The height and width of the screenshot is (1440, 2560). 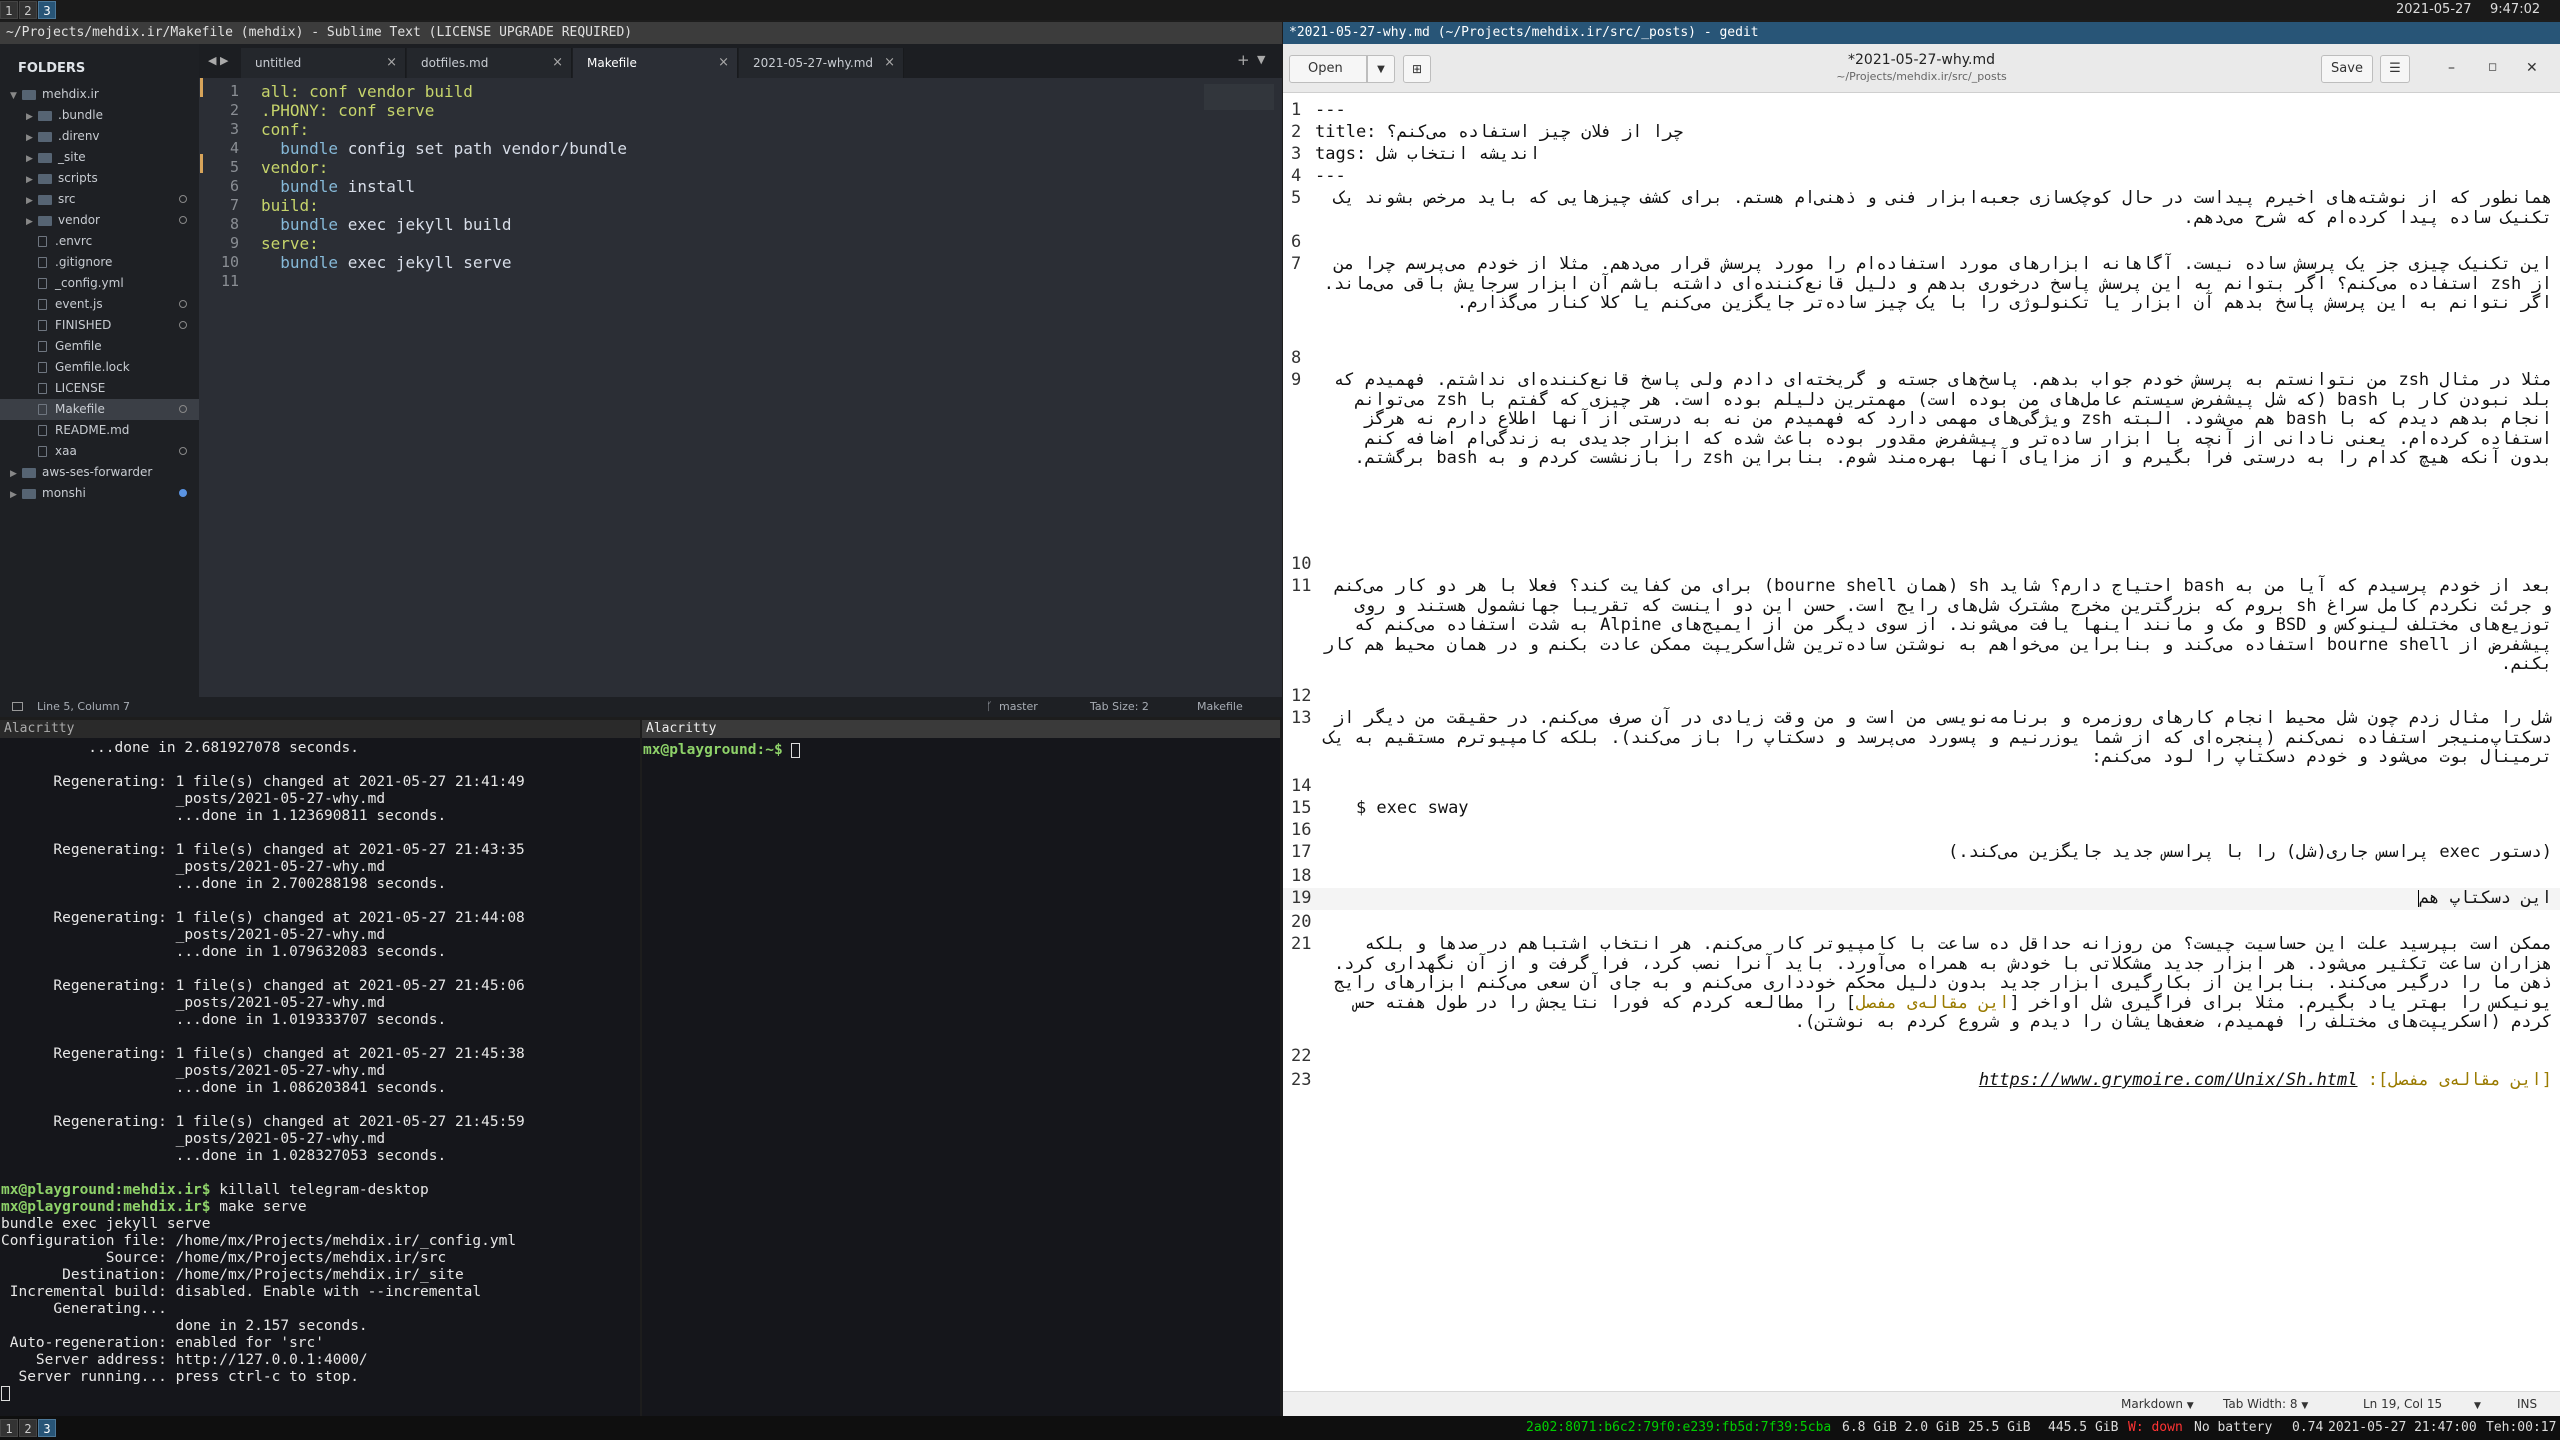 I want to click on sidebar-item: Gemfile, so click(x=99, y=346).